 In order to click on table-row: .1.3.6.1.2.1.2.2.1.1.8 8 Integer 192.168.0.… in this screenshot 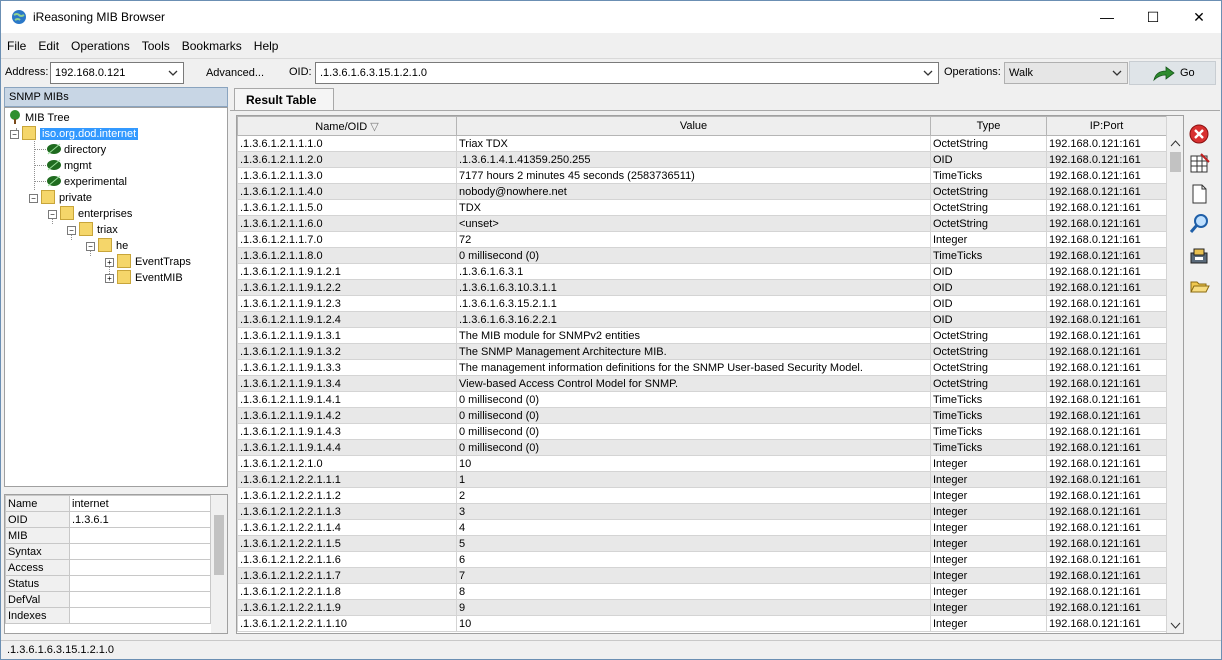, I will do `click(702, 591)`.